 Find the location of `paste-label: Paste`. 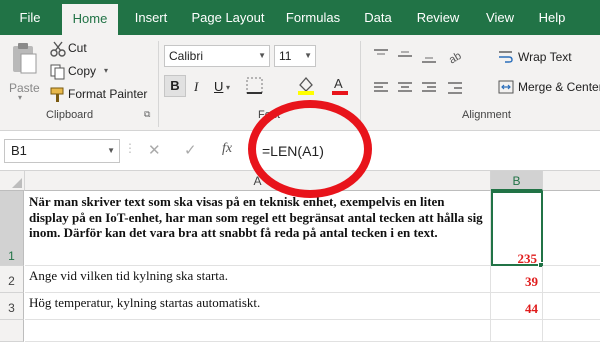

paste-label: Paste is located at coordinates (24, 88).